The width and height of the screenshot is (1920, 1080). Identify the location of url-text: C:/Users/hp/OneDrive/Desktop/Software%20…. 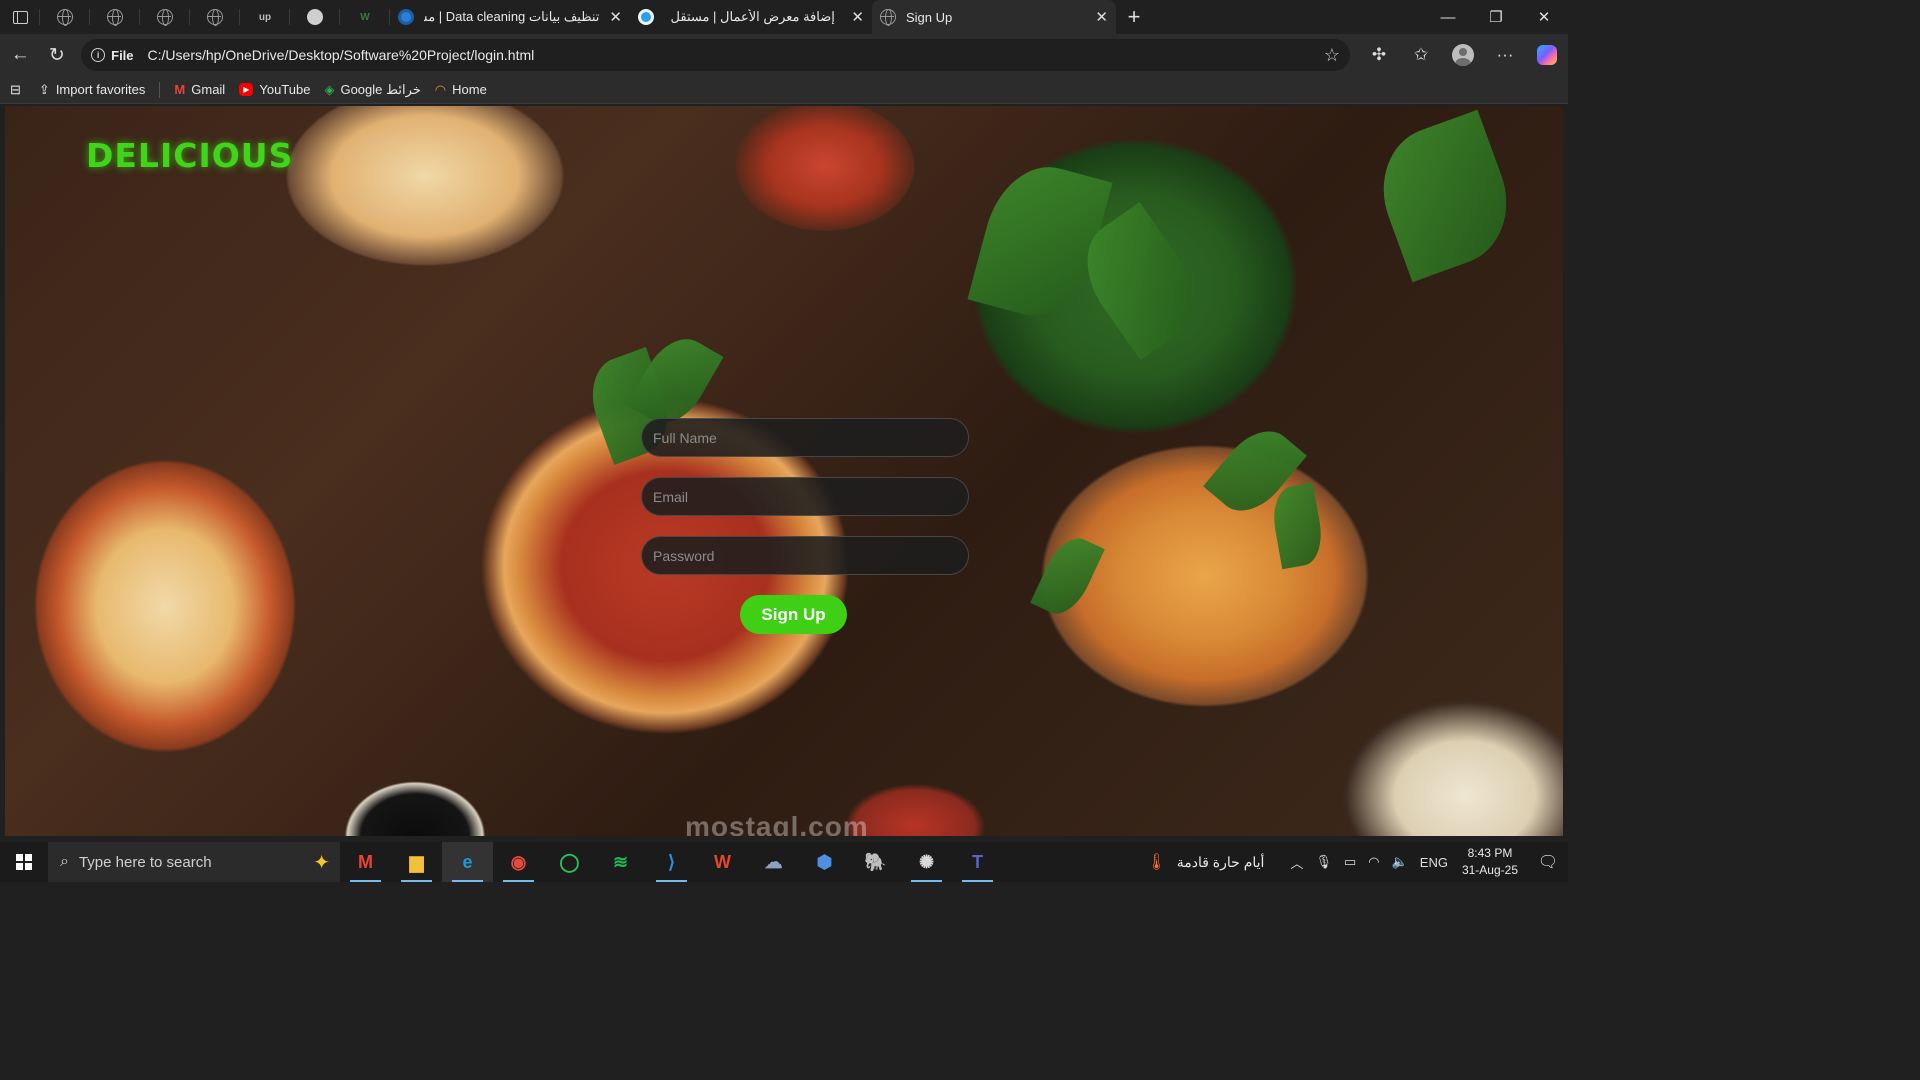
(736, 55).